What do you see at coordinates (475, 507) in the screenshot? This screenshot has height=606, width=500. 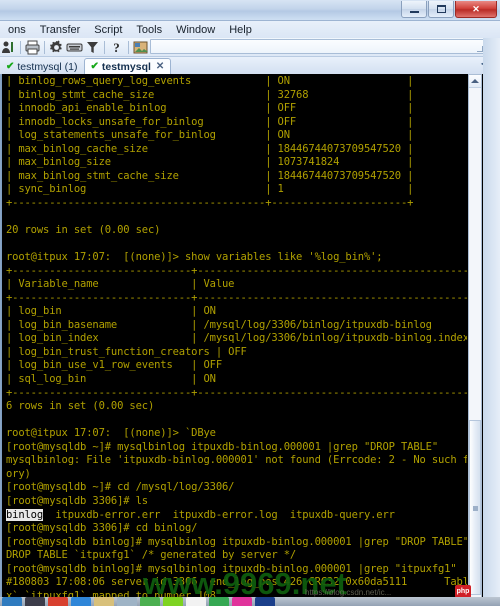 I see `scrollbar-thumb` at bounding box center [475, 507].